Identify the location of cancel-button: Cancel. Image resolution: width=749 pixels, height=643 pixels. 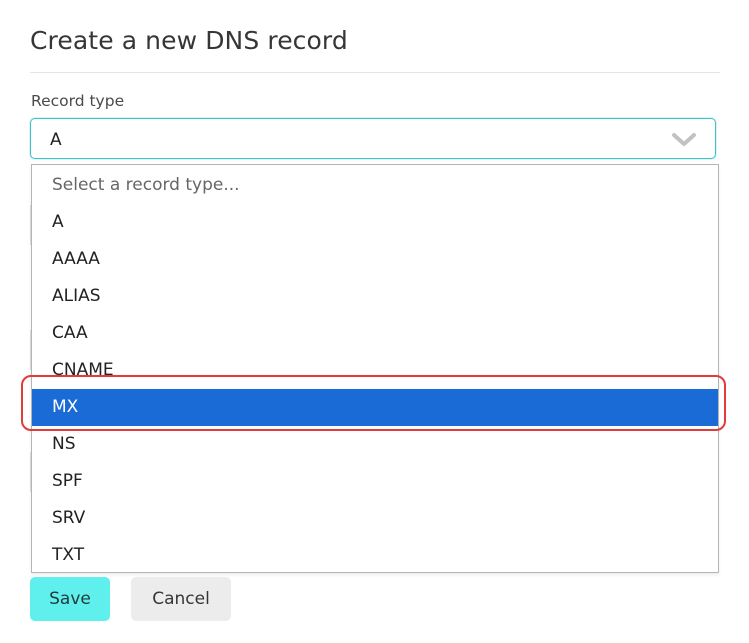
(181, 599).